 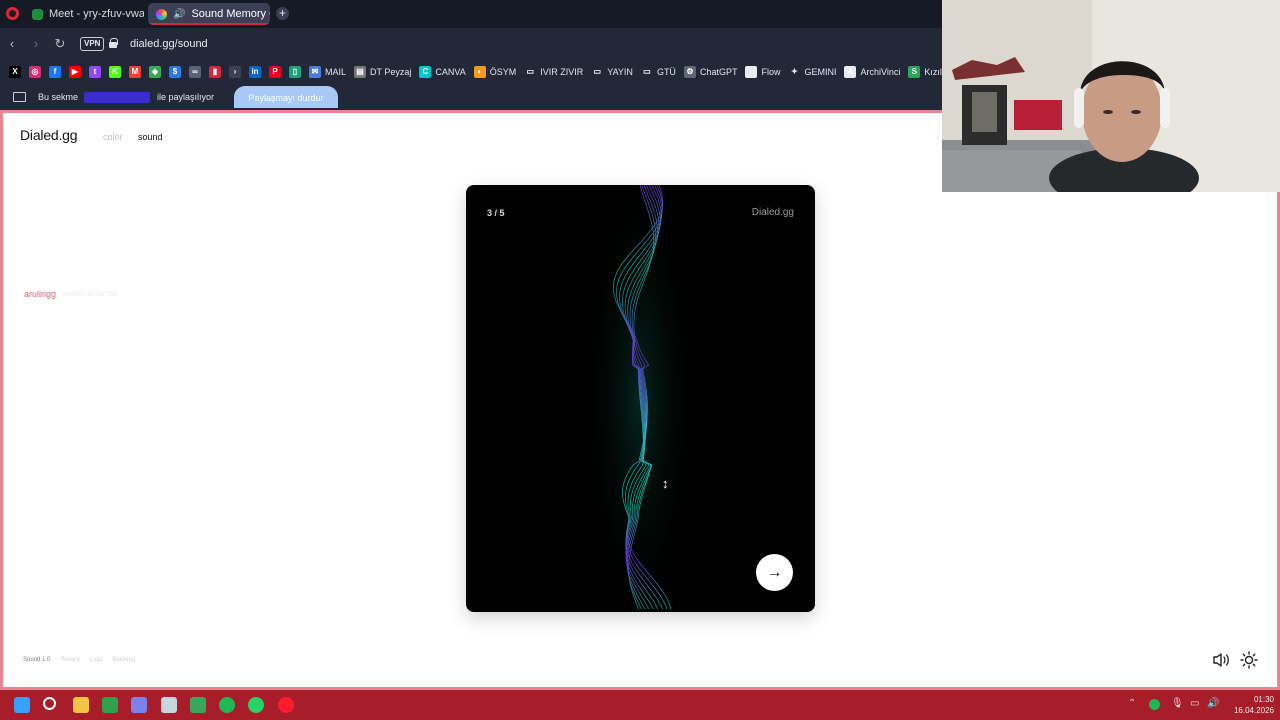 What do you see at coordinates (12, 13) in the screenshot?
I see `opera-logo-icon` at bounding box center [12, 13].